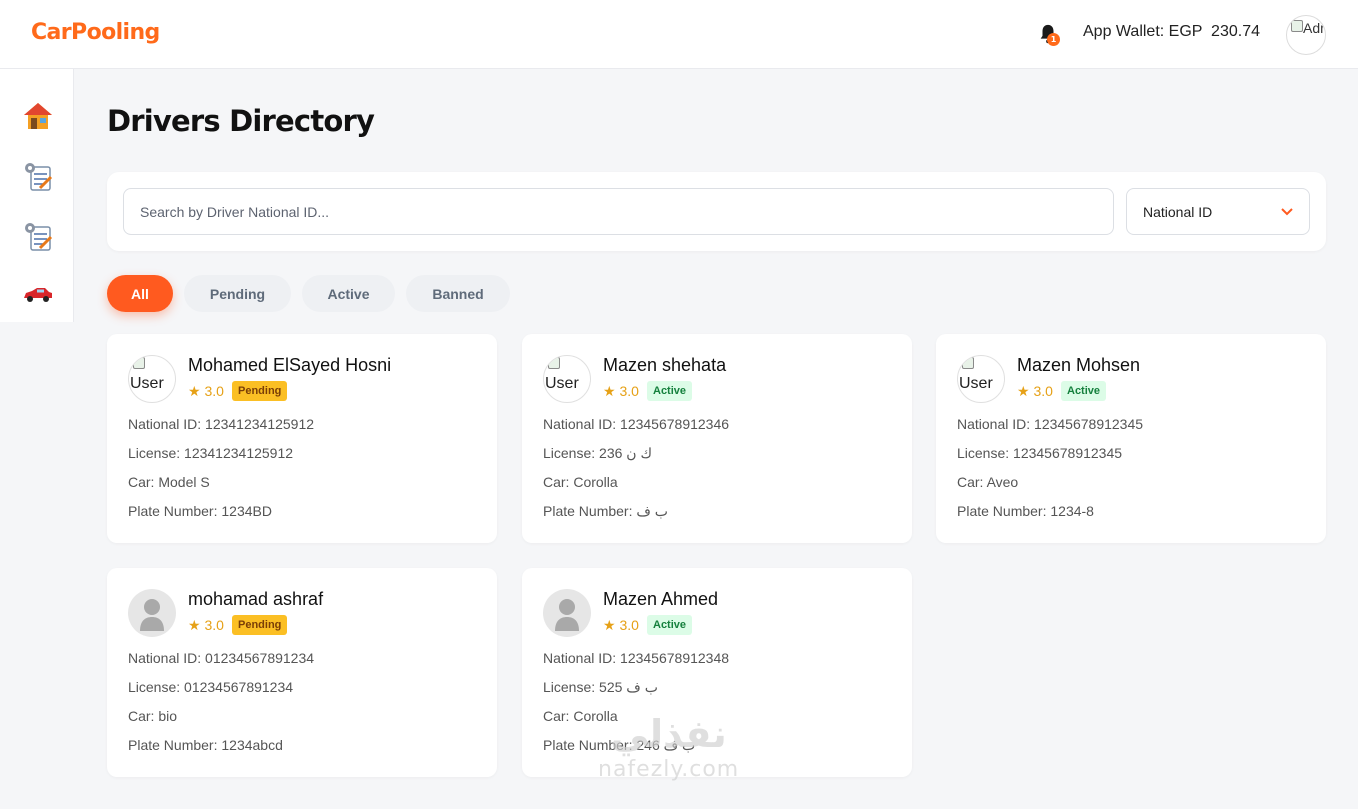 The image size is (1358, 809). What do you see at coordinates (636, 424) in the screenshot?
I see `driver-national-id: National ID: 12345678912346` at bounding box center [636, 424].